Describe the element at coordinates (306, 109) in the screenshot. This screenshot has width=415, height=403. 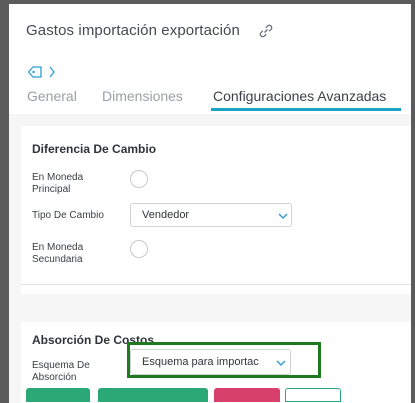
I see `active-tab-indicator` at that location.